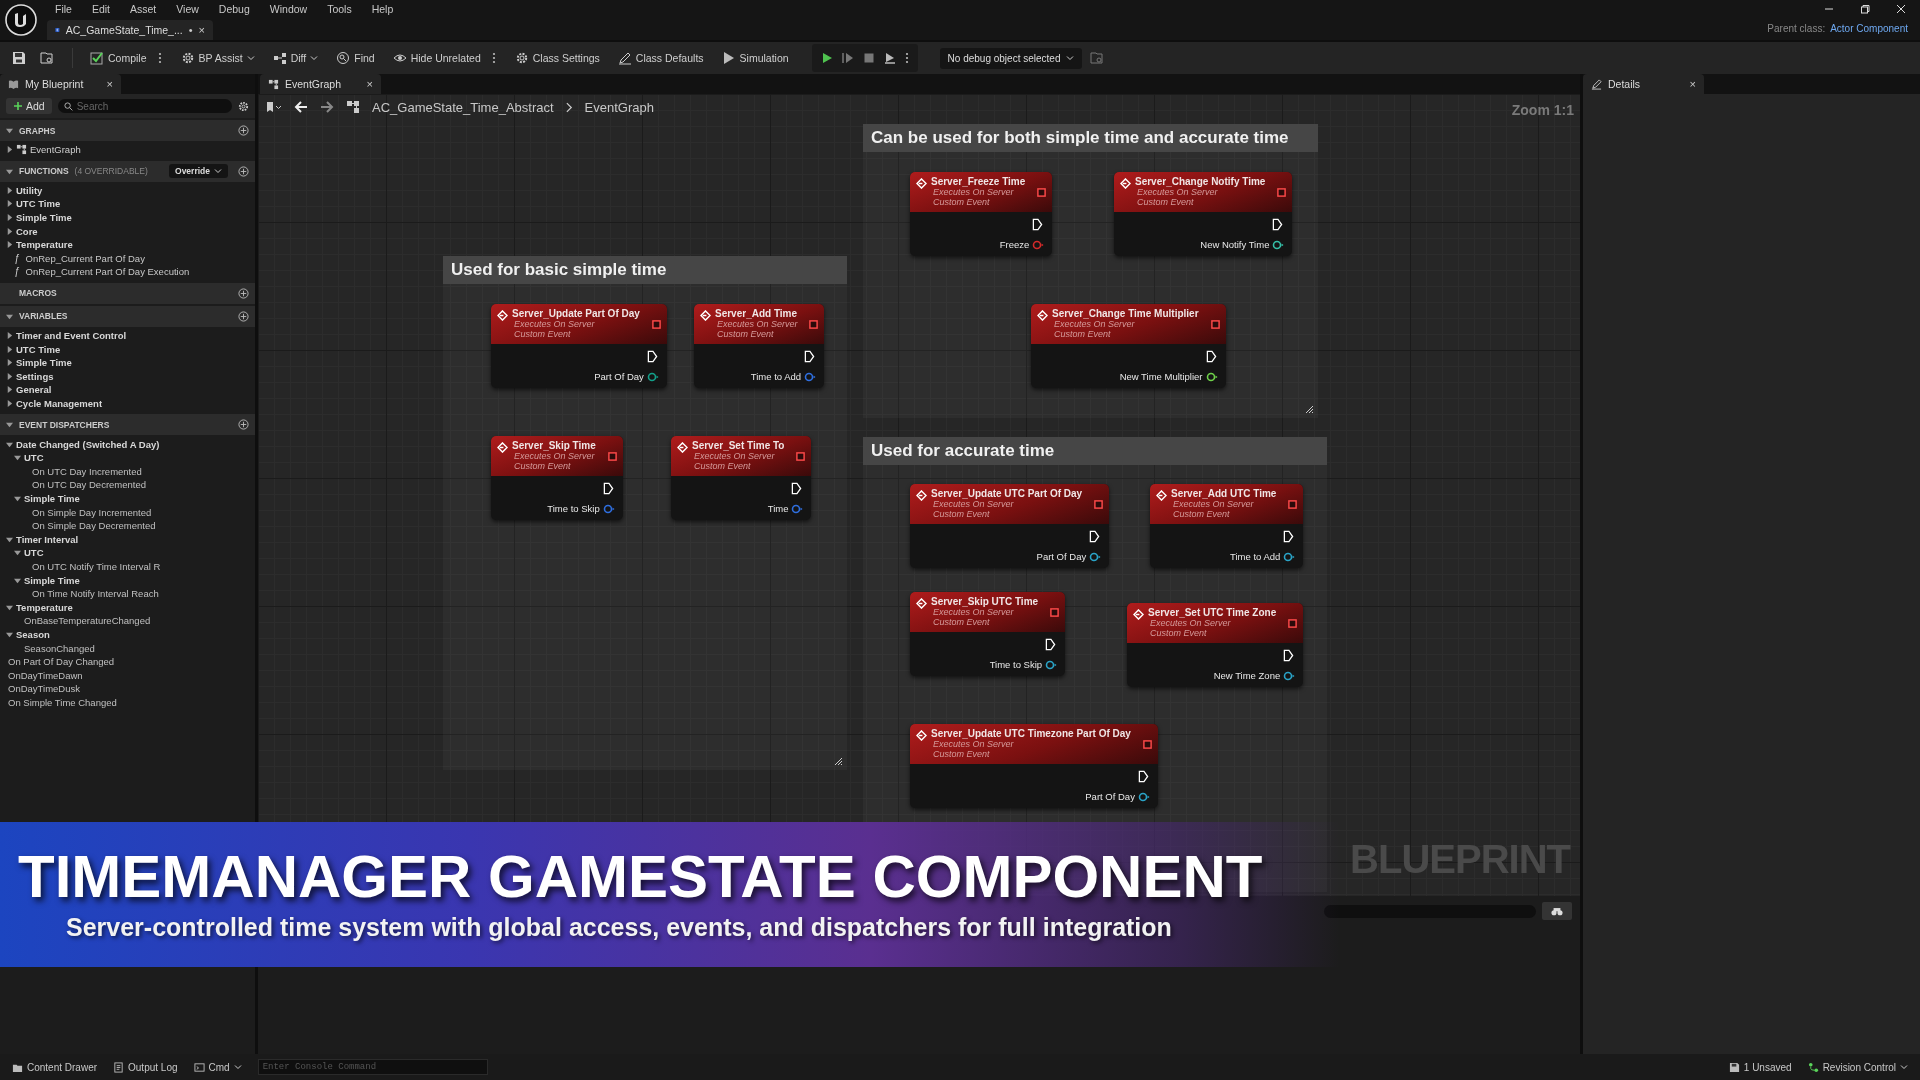 This screenshot has height=1080, width=1920. What do you see at coordinates (61, 662) in the screenshot?
I see `tree-item: On Part Of Day Changed` at bounding box center [61, 662].